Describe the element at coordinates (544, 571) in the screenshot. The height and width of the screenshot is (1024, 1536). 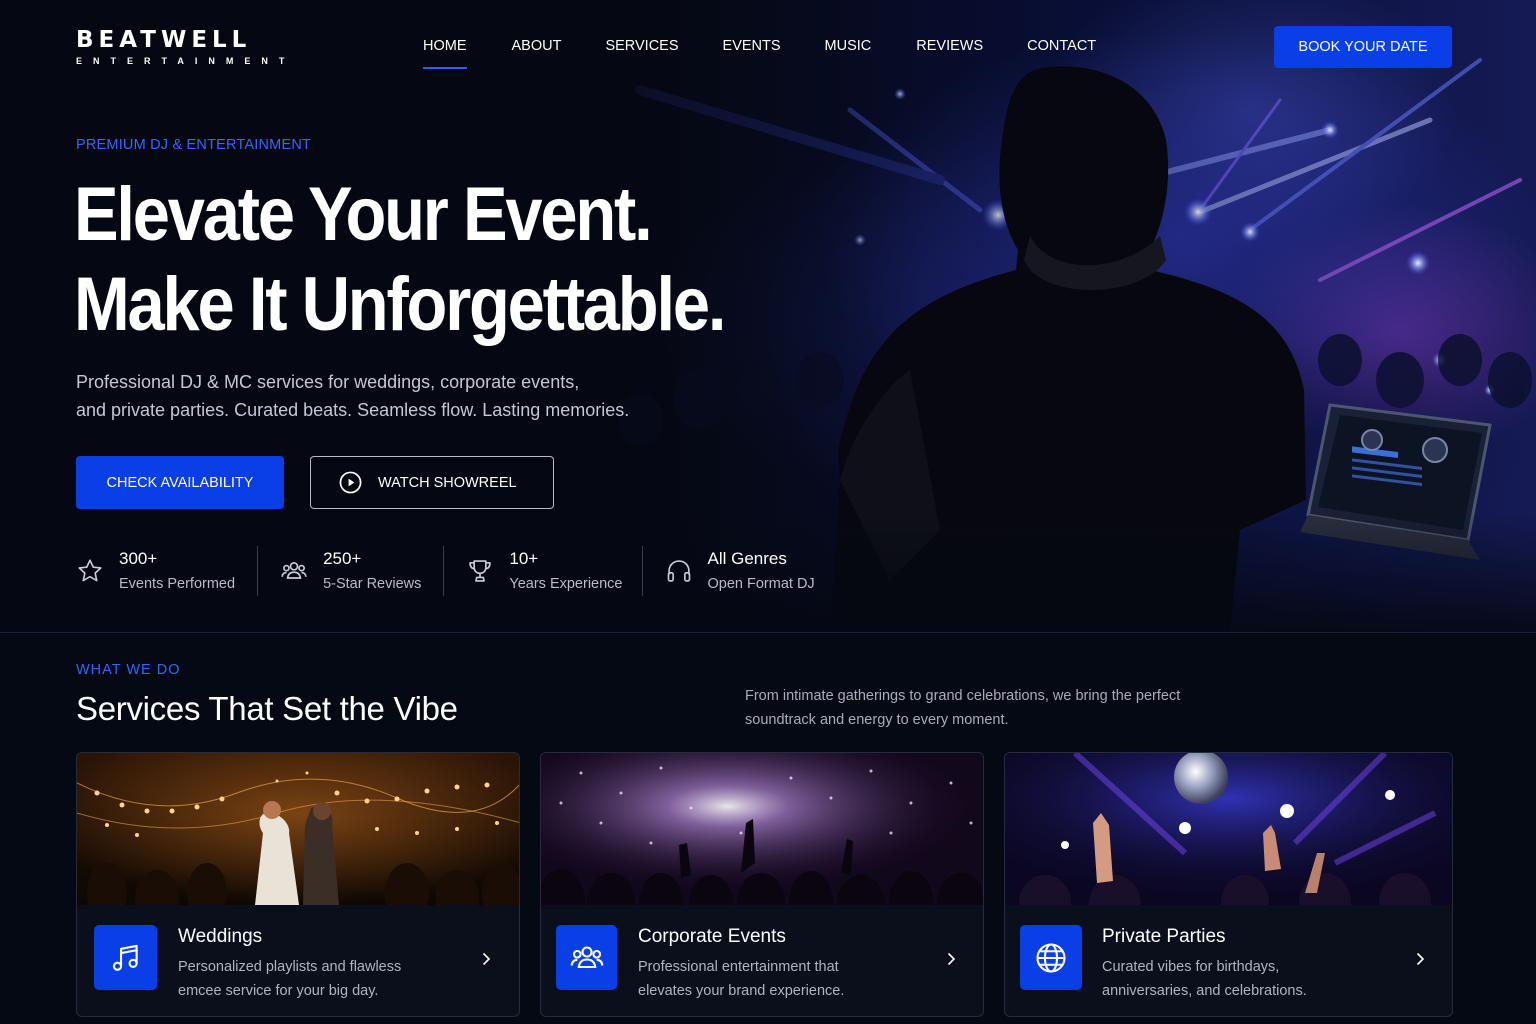
I see `stat-experience: 10+ Years Experience` at that location.